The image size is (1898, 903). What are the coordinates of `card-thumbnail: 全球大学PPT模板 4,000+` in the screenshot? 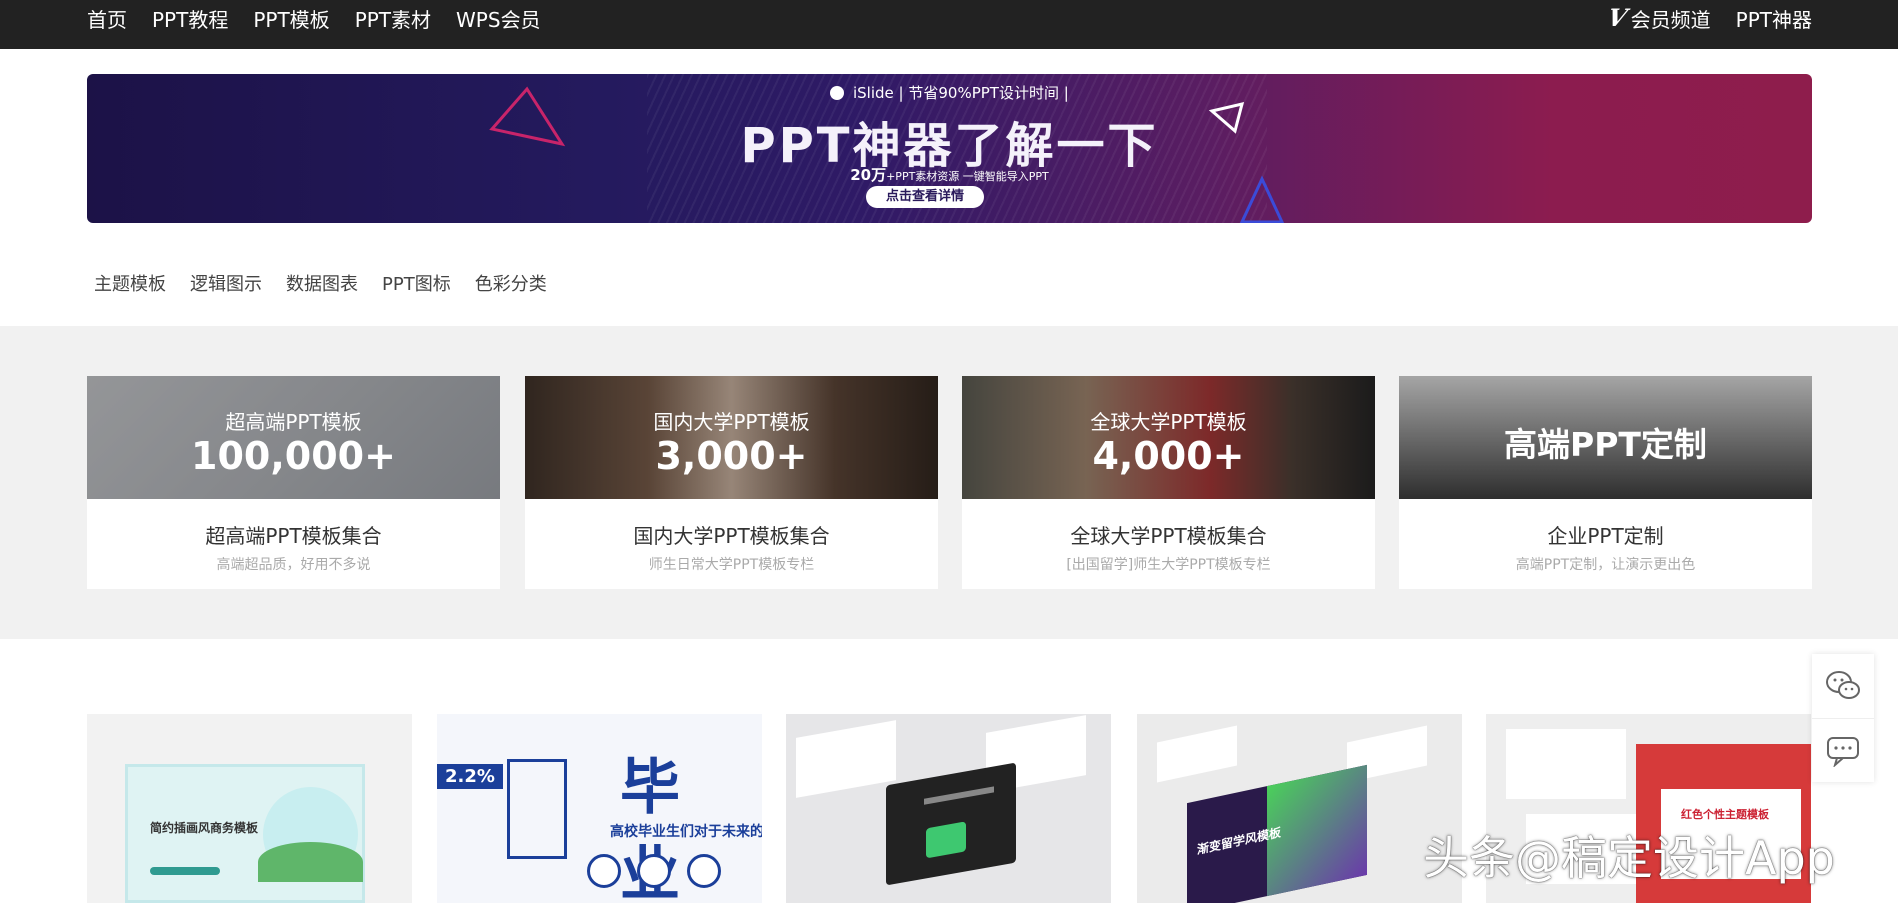 It's located at (1168, 437).